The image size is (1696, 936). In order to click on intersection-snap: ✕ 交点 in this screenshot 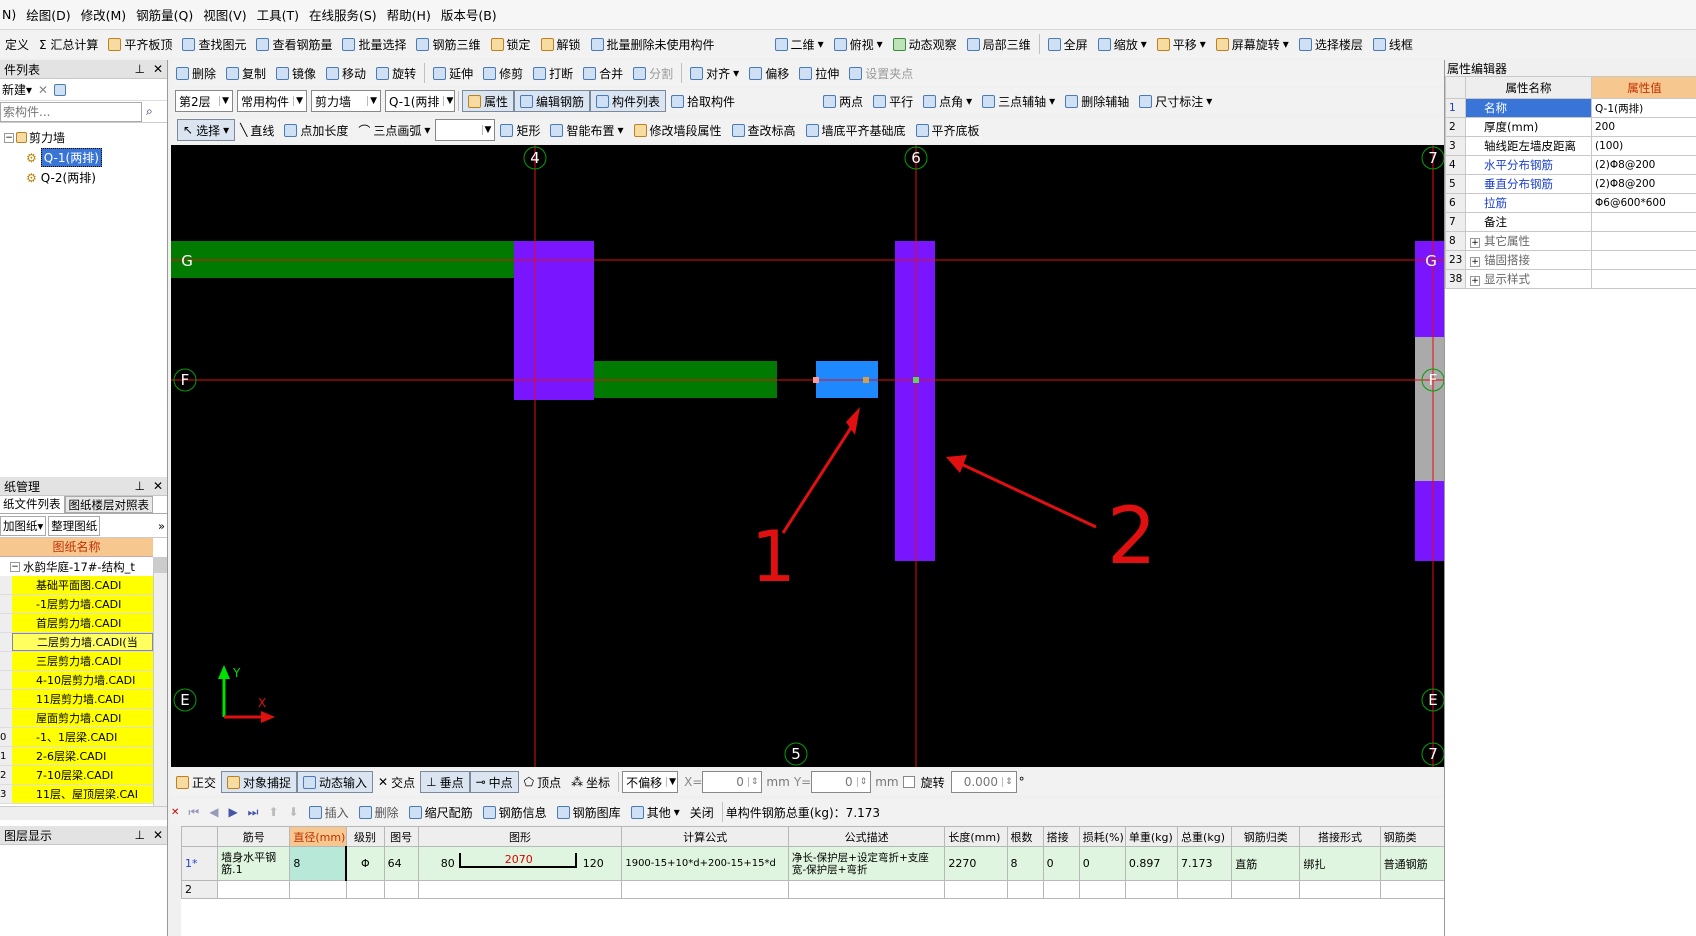, I will do `click(396, 782)`.